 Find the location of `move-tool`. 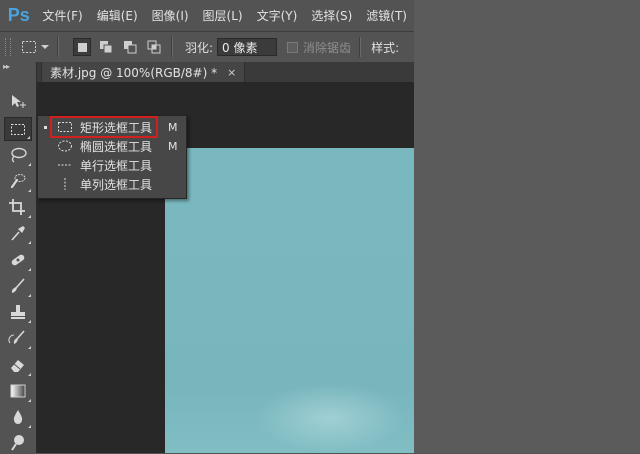

move-tool is located at coordinates (18, 102).